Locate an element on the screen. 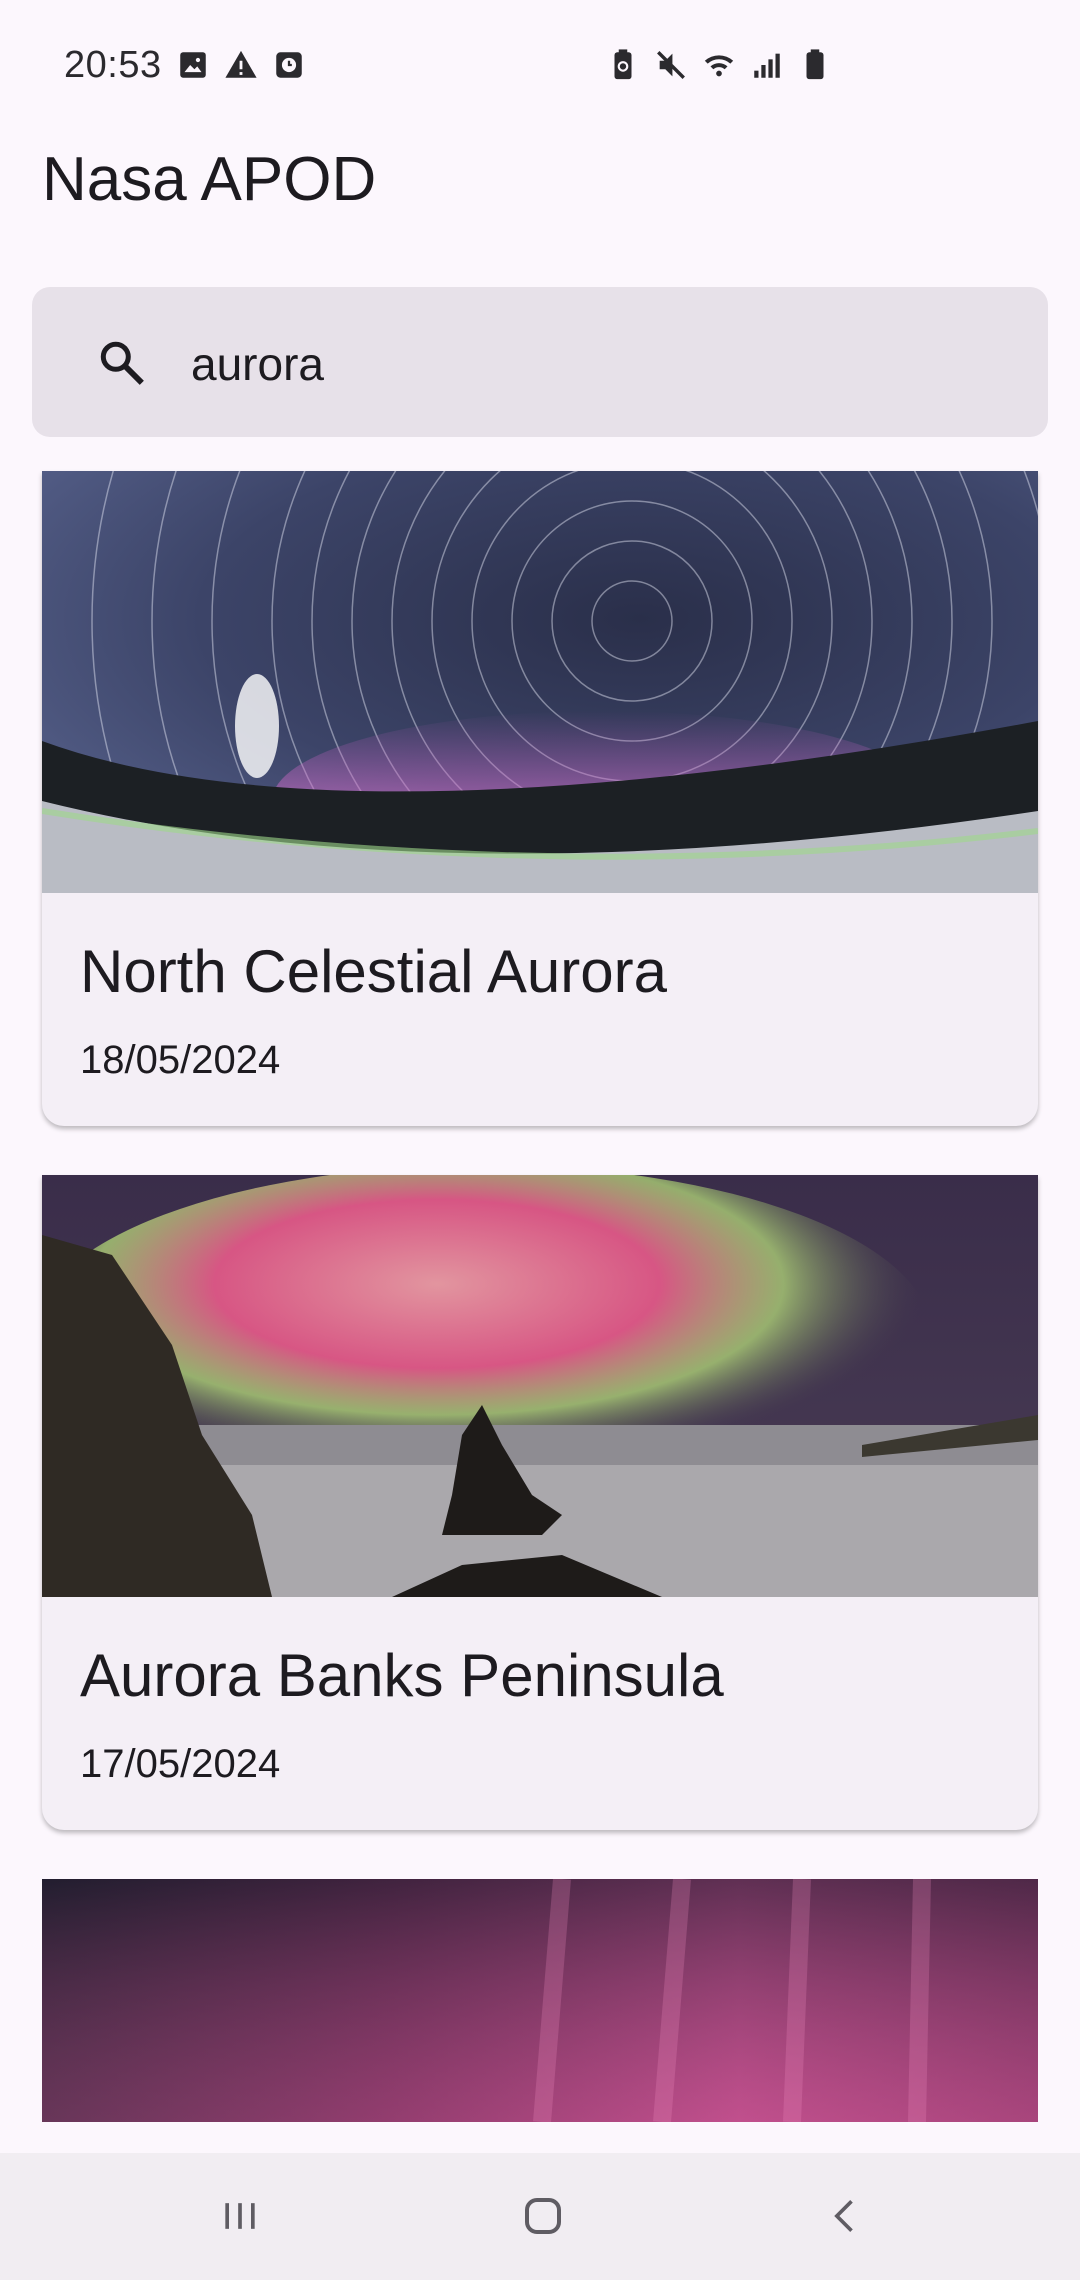 The image size is (1080, 2280). status-time: 20:53 is located at coordinates (113, 65).